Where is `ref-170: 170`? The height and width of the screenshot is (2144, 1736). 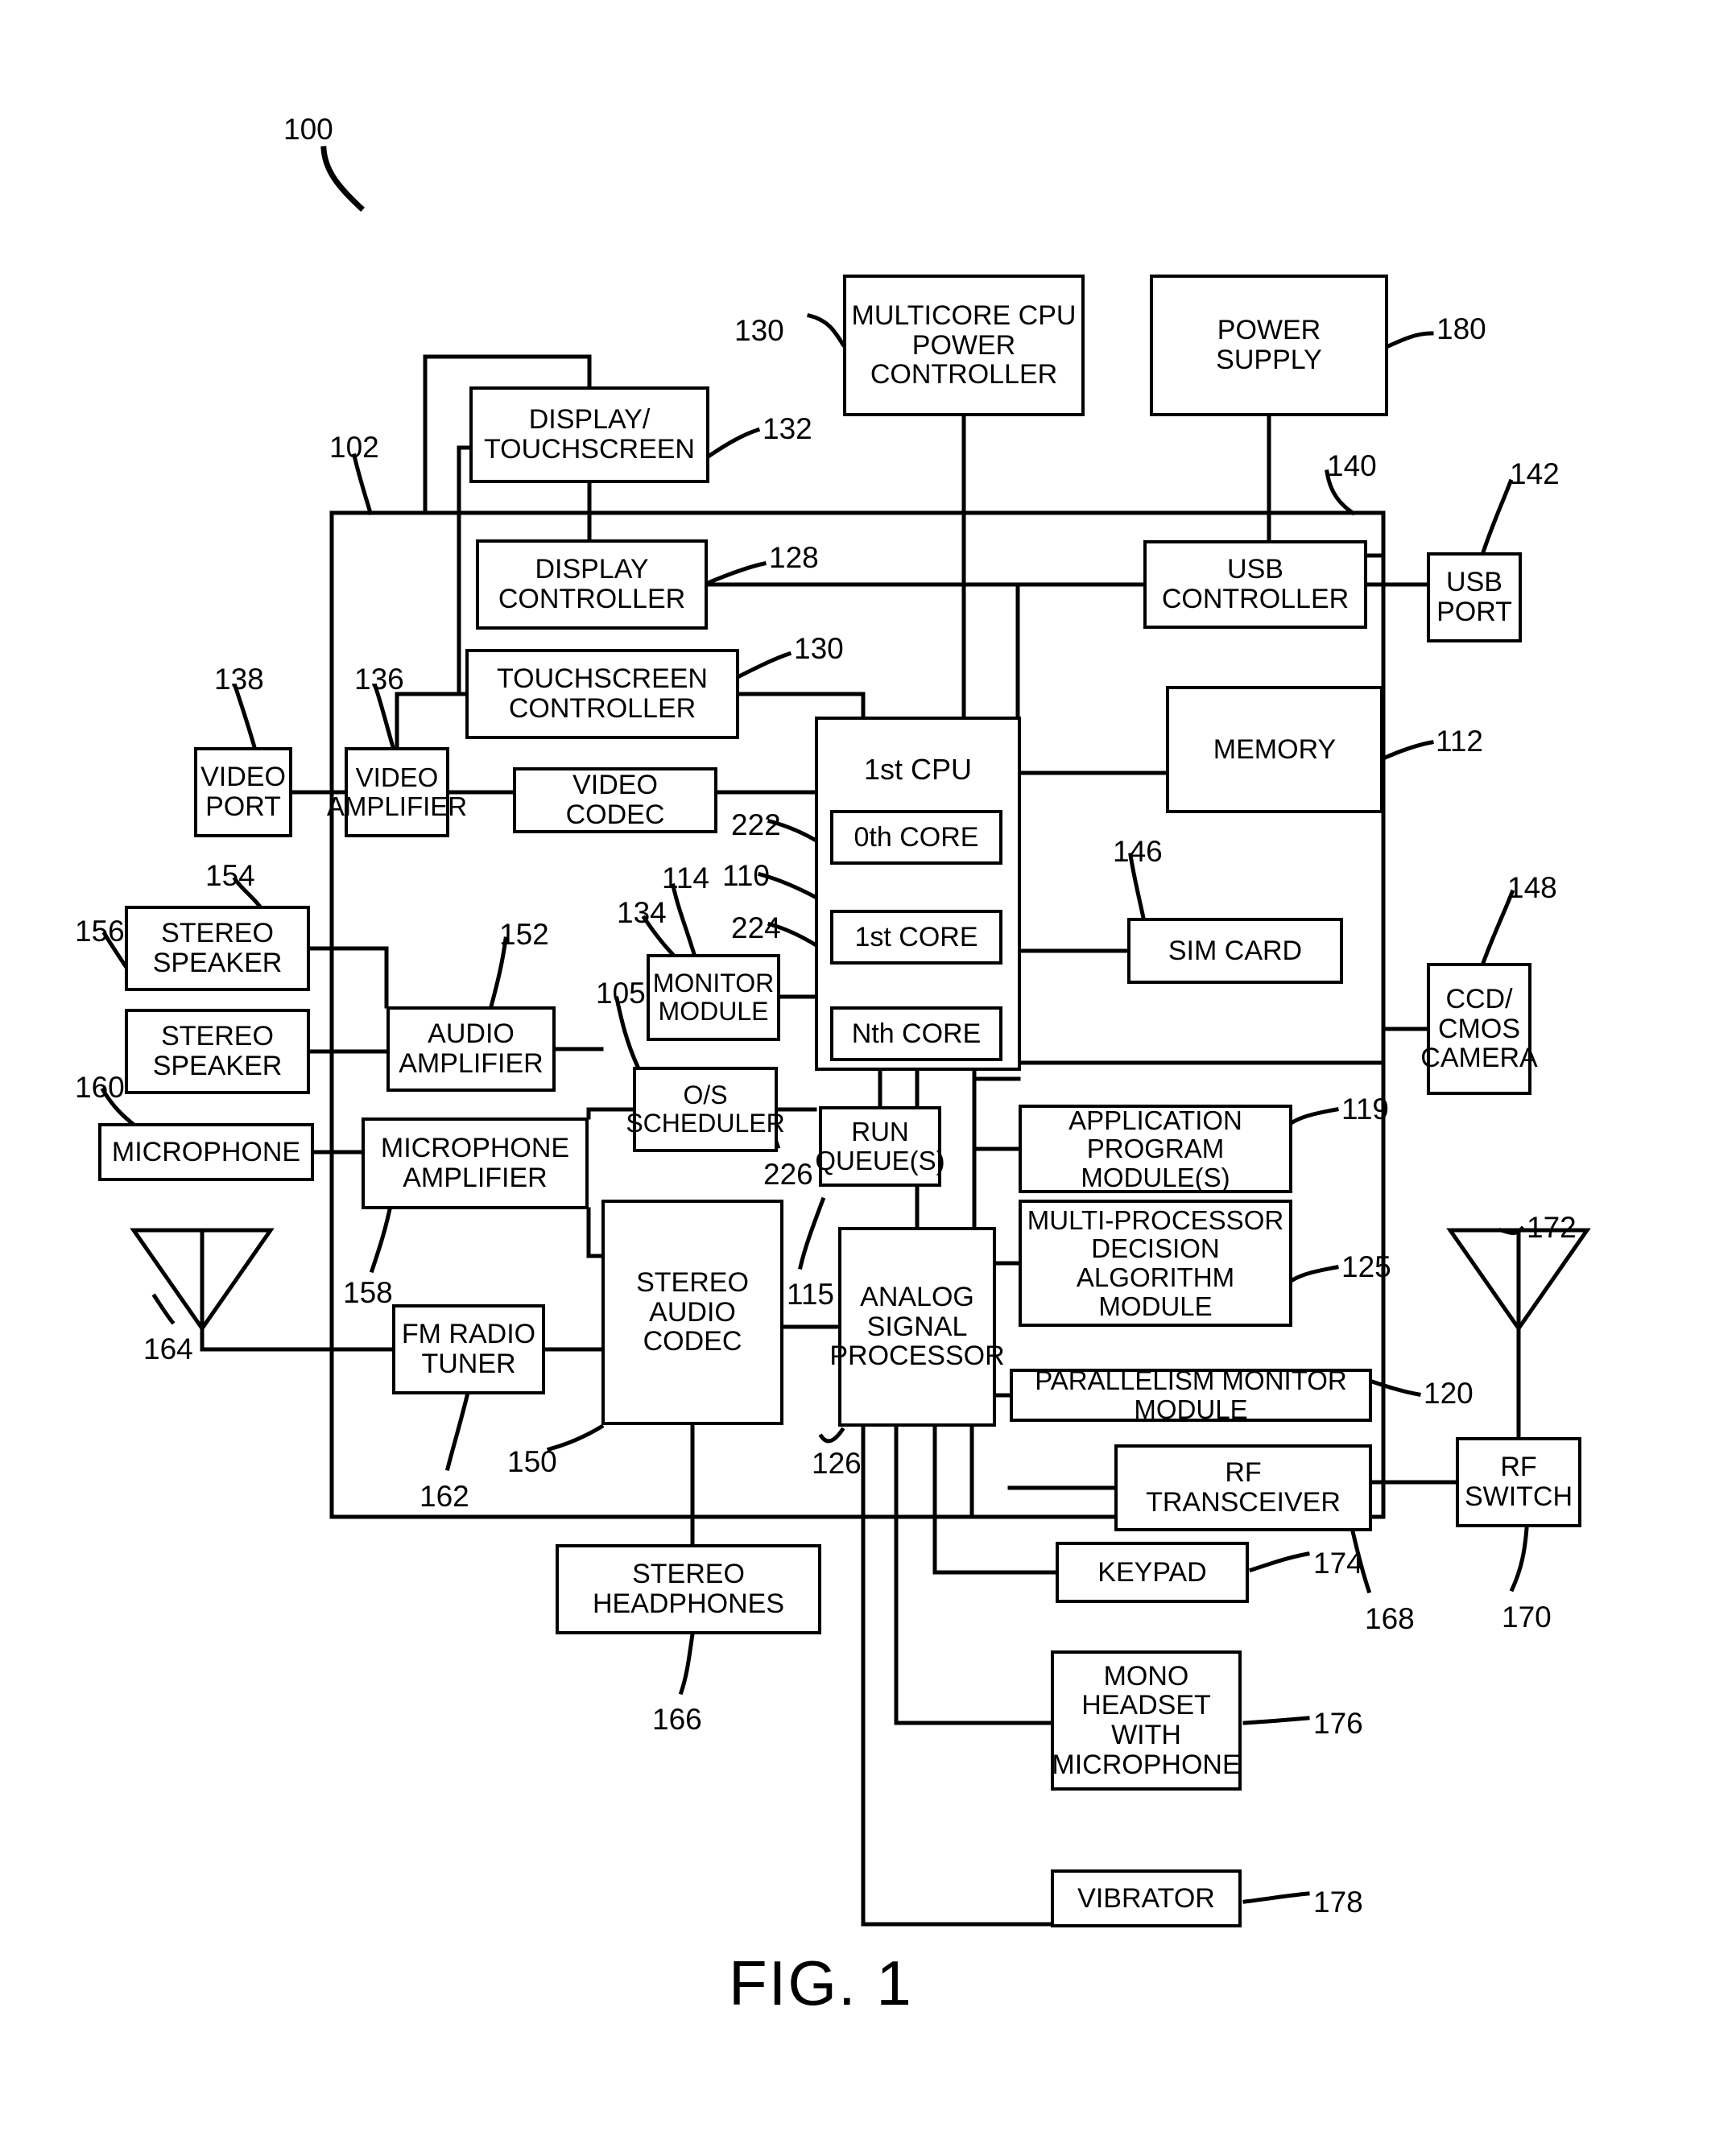
ref-170: 170 is located at coordinates (1527, 1617).